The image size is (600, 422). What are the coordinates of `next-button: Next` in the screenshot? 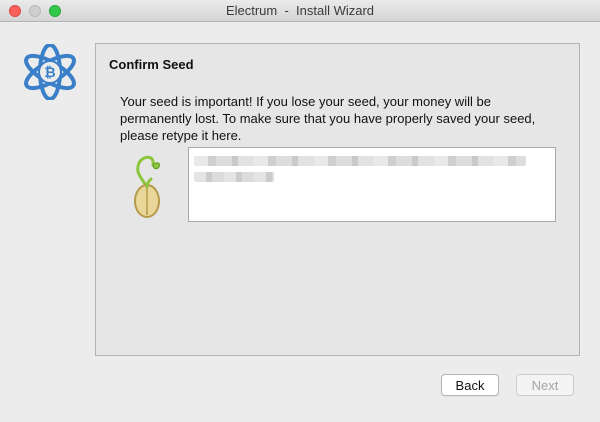 It's located at (545, 385).